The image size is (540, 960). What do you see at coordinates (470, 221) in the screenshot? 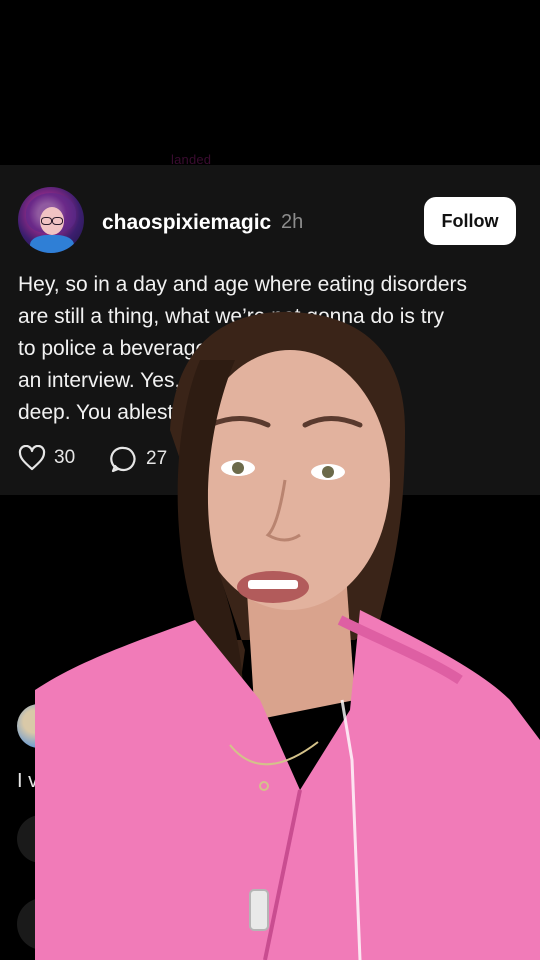
I see `follow-button: Follow` at bounding box center [470, 221].